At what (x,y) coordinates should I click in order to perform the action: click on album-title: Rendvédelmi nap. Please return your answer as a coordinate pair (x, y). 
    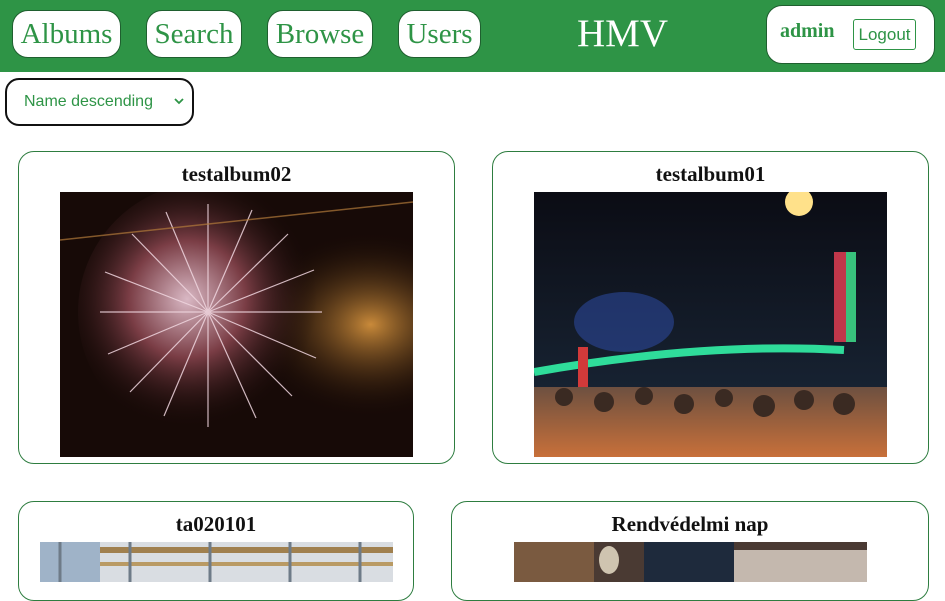
    Looking at the image, I should click on (690, 524).